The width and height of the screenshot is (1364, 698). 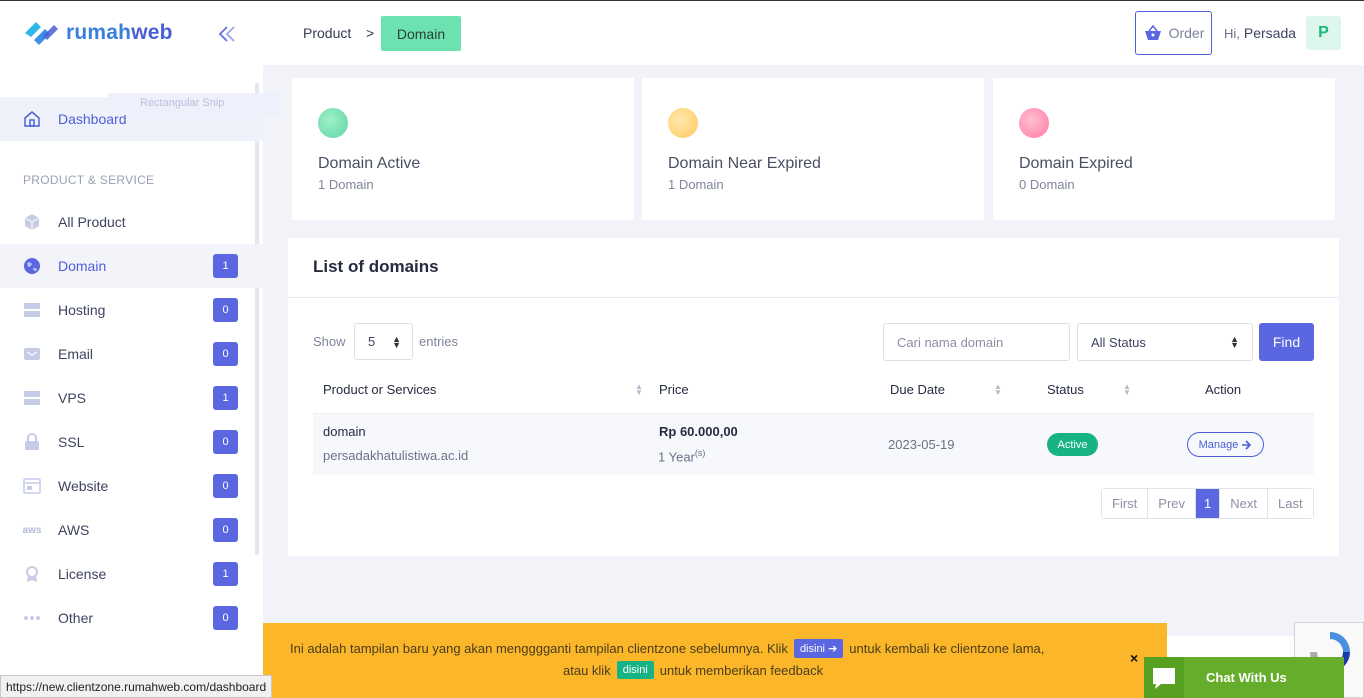 What do you see at coordinates (32, 486) in the screenshot?
I see `browser-icon` at bounding box center [32, 486].